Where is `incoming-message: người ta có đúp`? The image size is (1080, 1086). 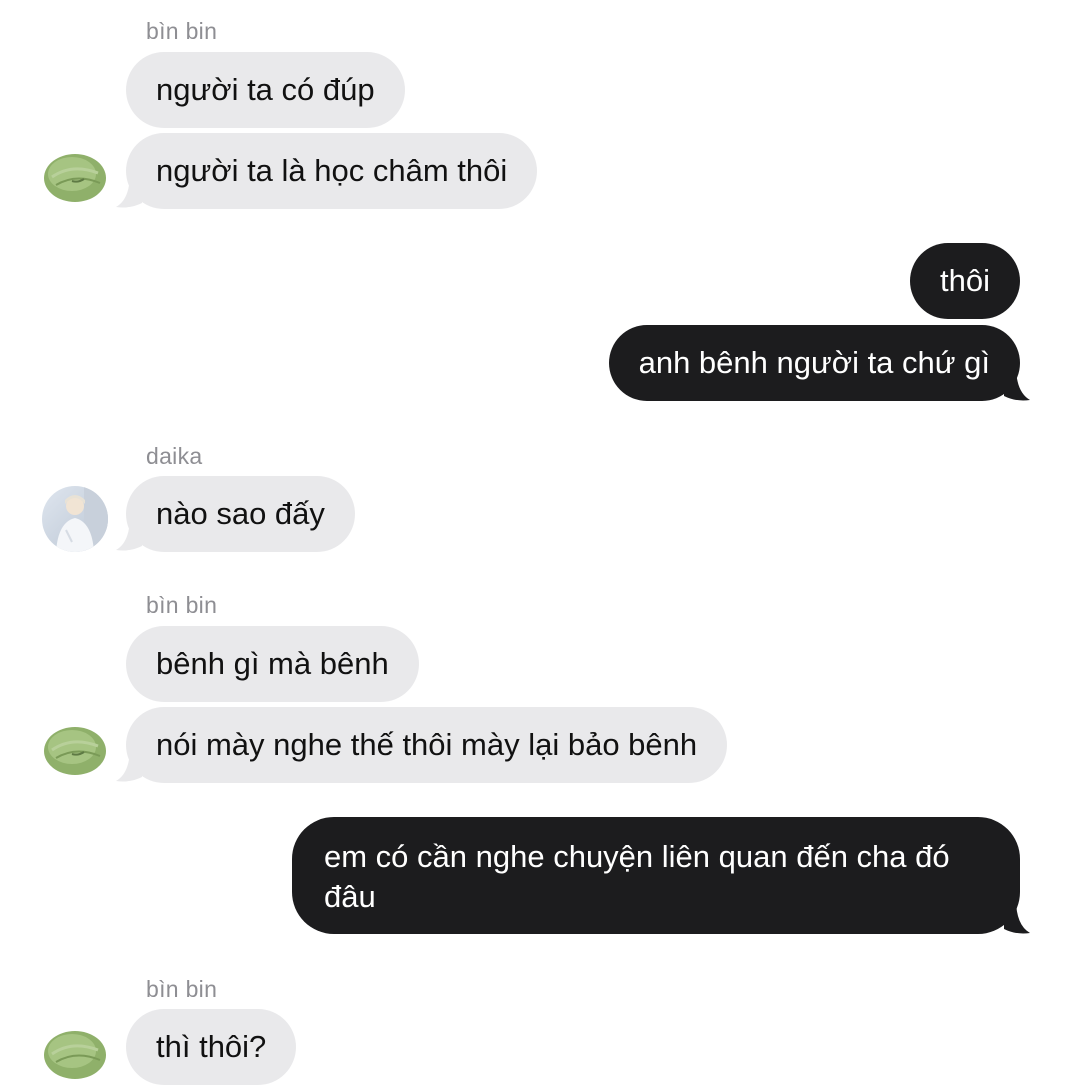 incoming-message: người ta có đúp is located at coordinates (265, 90).